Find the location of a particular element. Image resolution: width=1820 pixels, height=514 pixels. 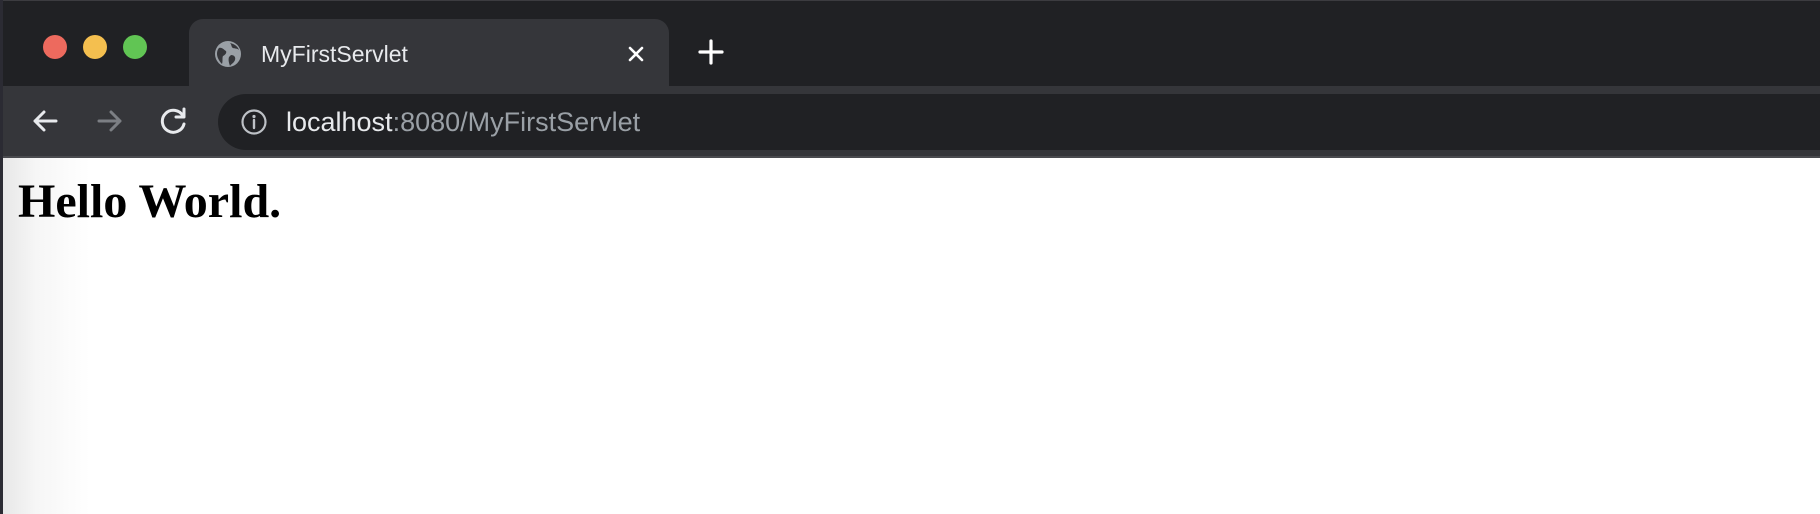

window-edge is located at coordinates (1, 257).